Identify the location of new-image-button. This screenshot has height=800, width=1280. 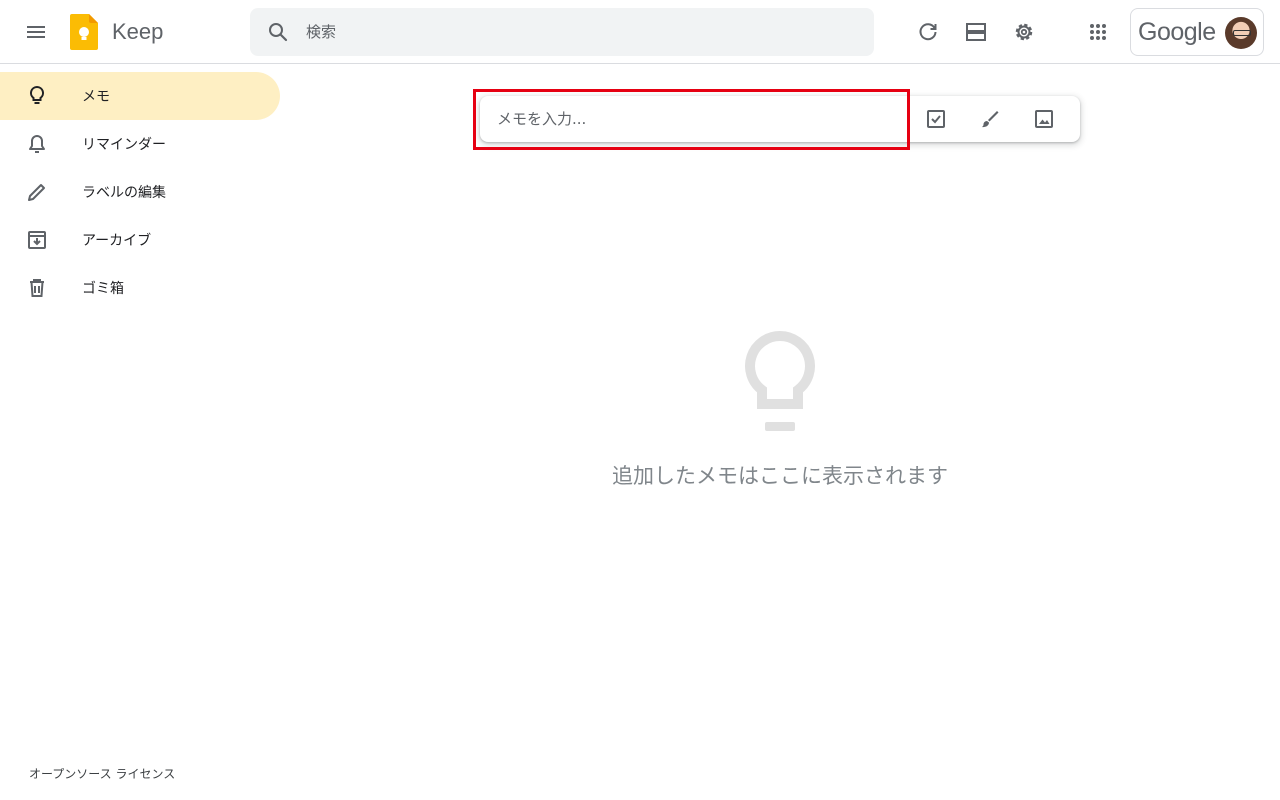
(1044, 119).